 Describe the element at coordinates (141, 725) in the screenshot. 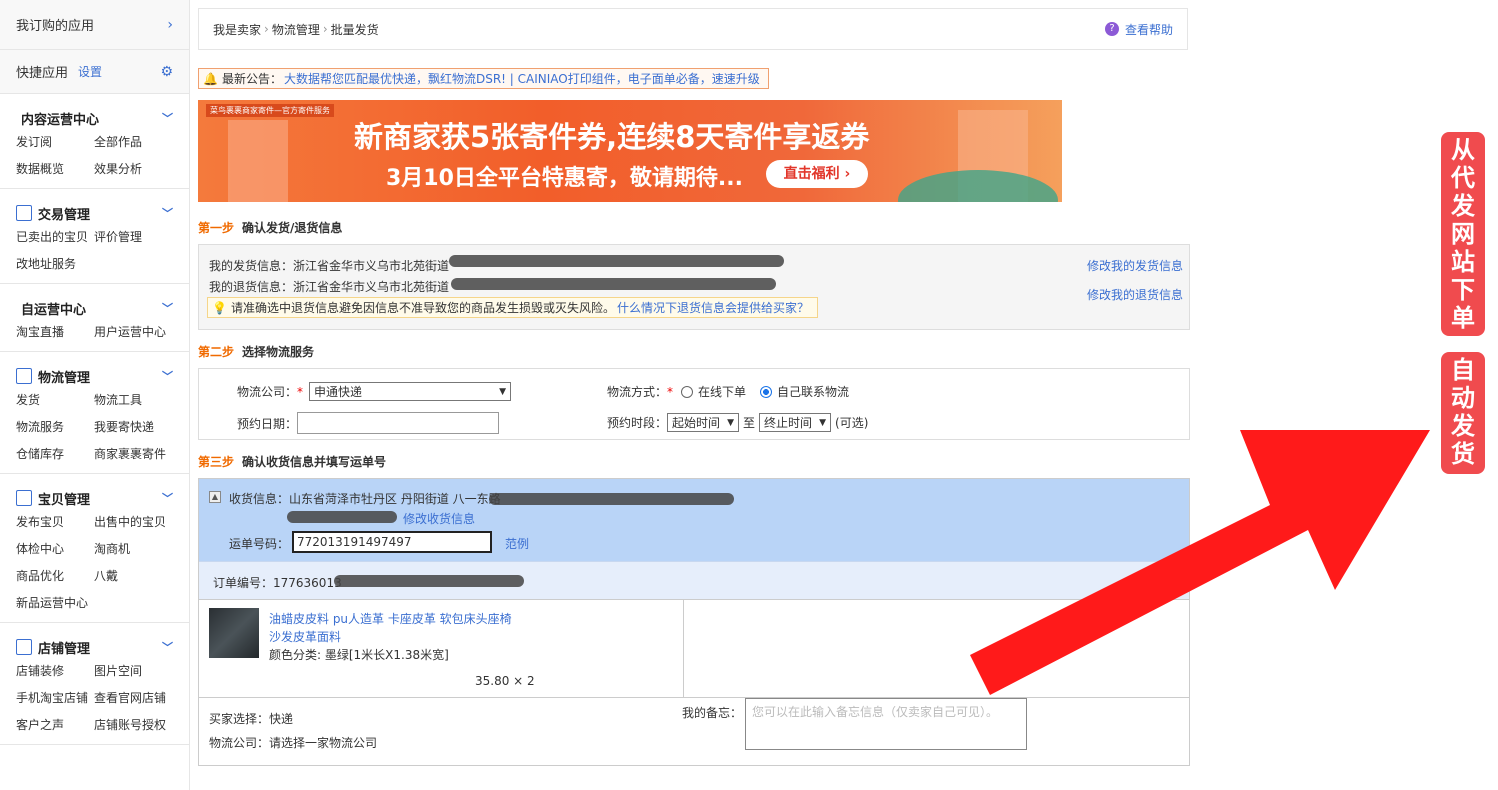

I see `sidebar-item: 店铺账号授权` at that location.